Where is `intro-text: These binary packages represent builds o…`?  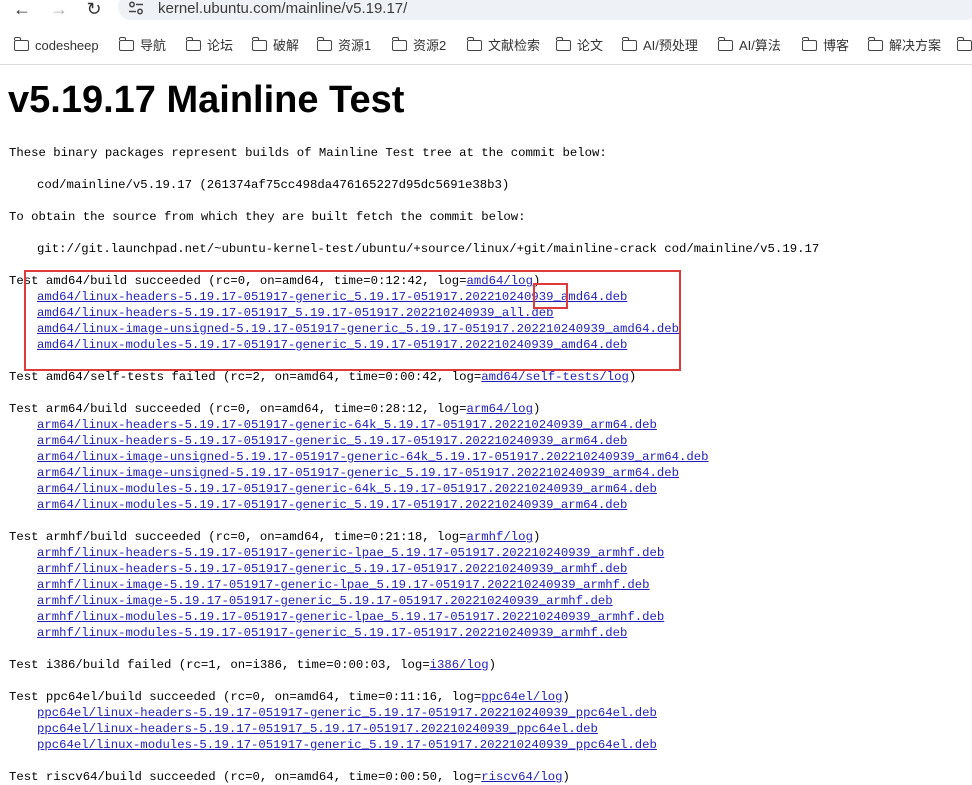
intro-text: These binary packages represent builds o… is located at coordinates (308, 153).